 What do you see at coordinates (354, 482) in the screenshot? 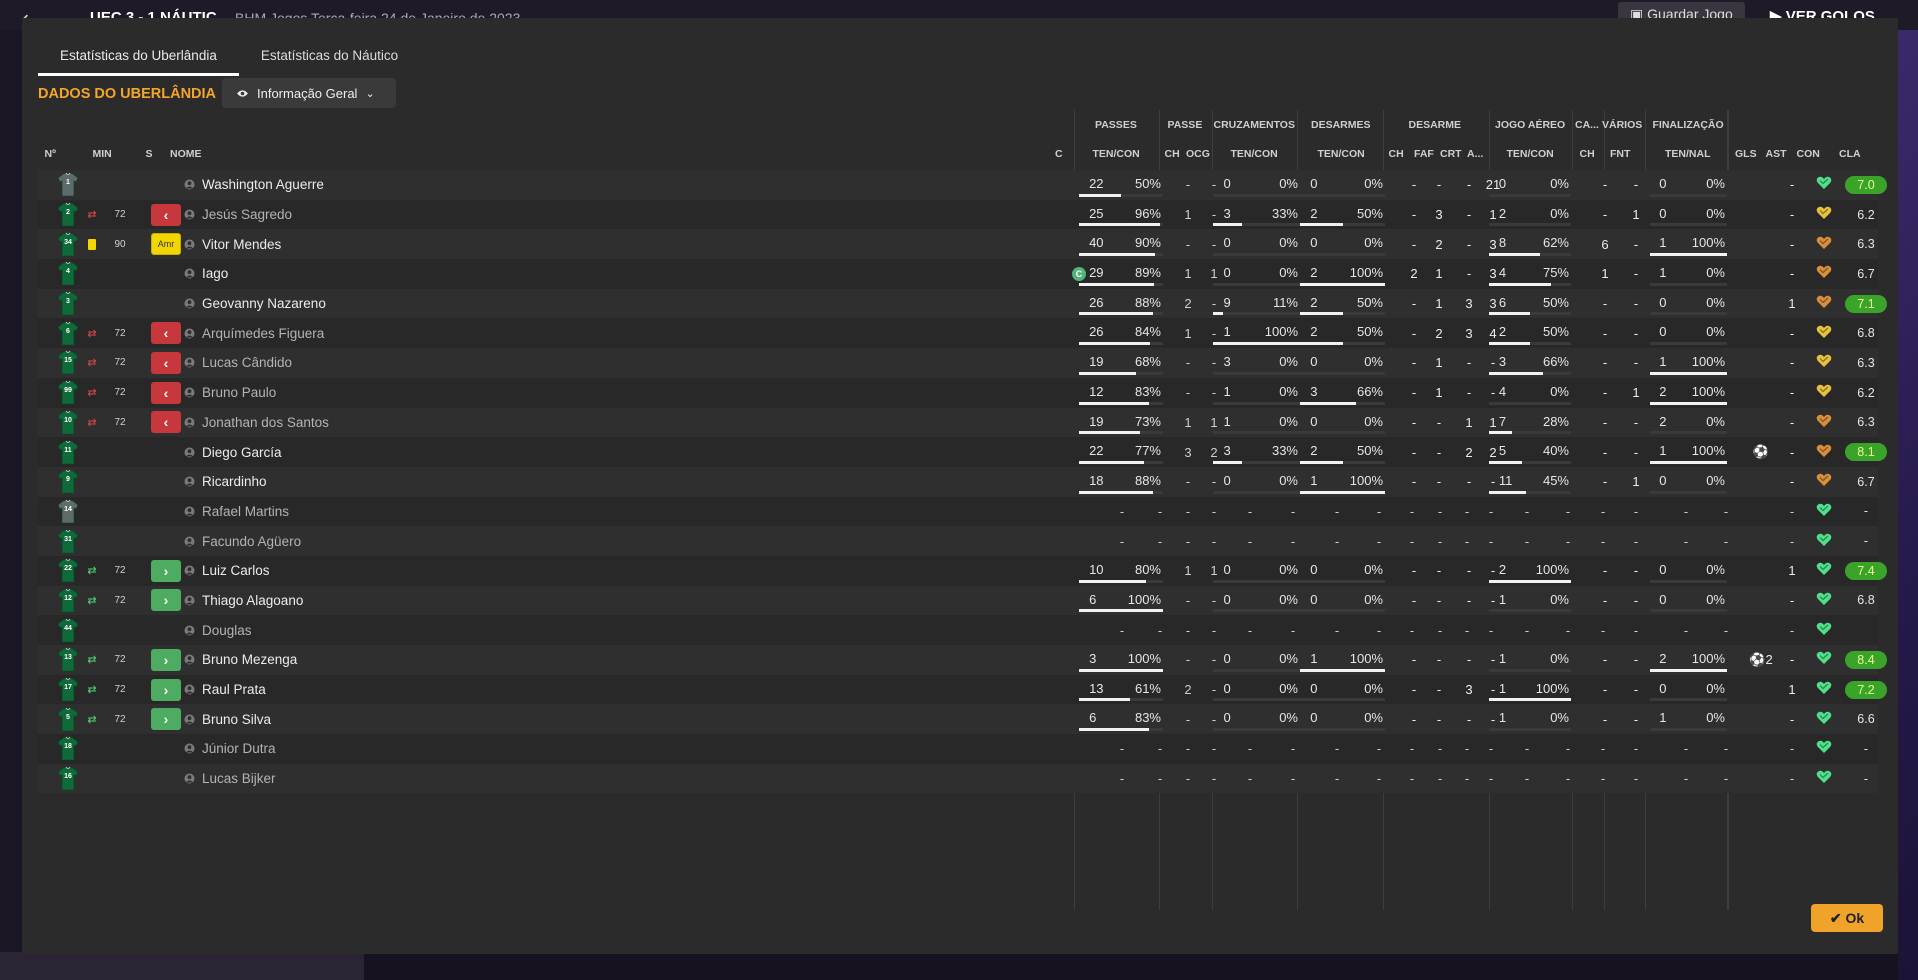
I see `player-name: Ricardinho` at bounding box center [354, 482].